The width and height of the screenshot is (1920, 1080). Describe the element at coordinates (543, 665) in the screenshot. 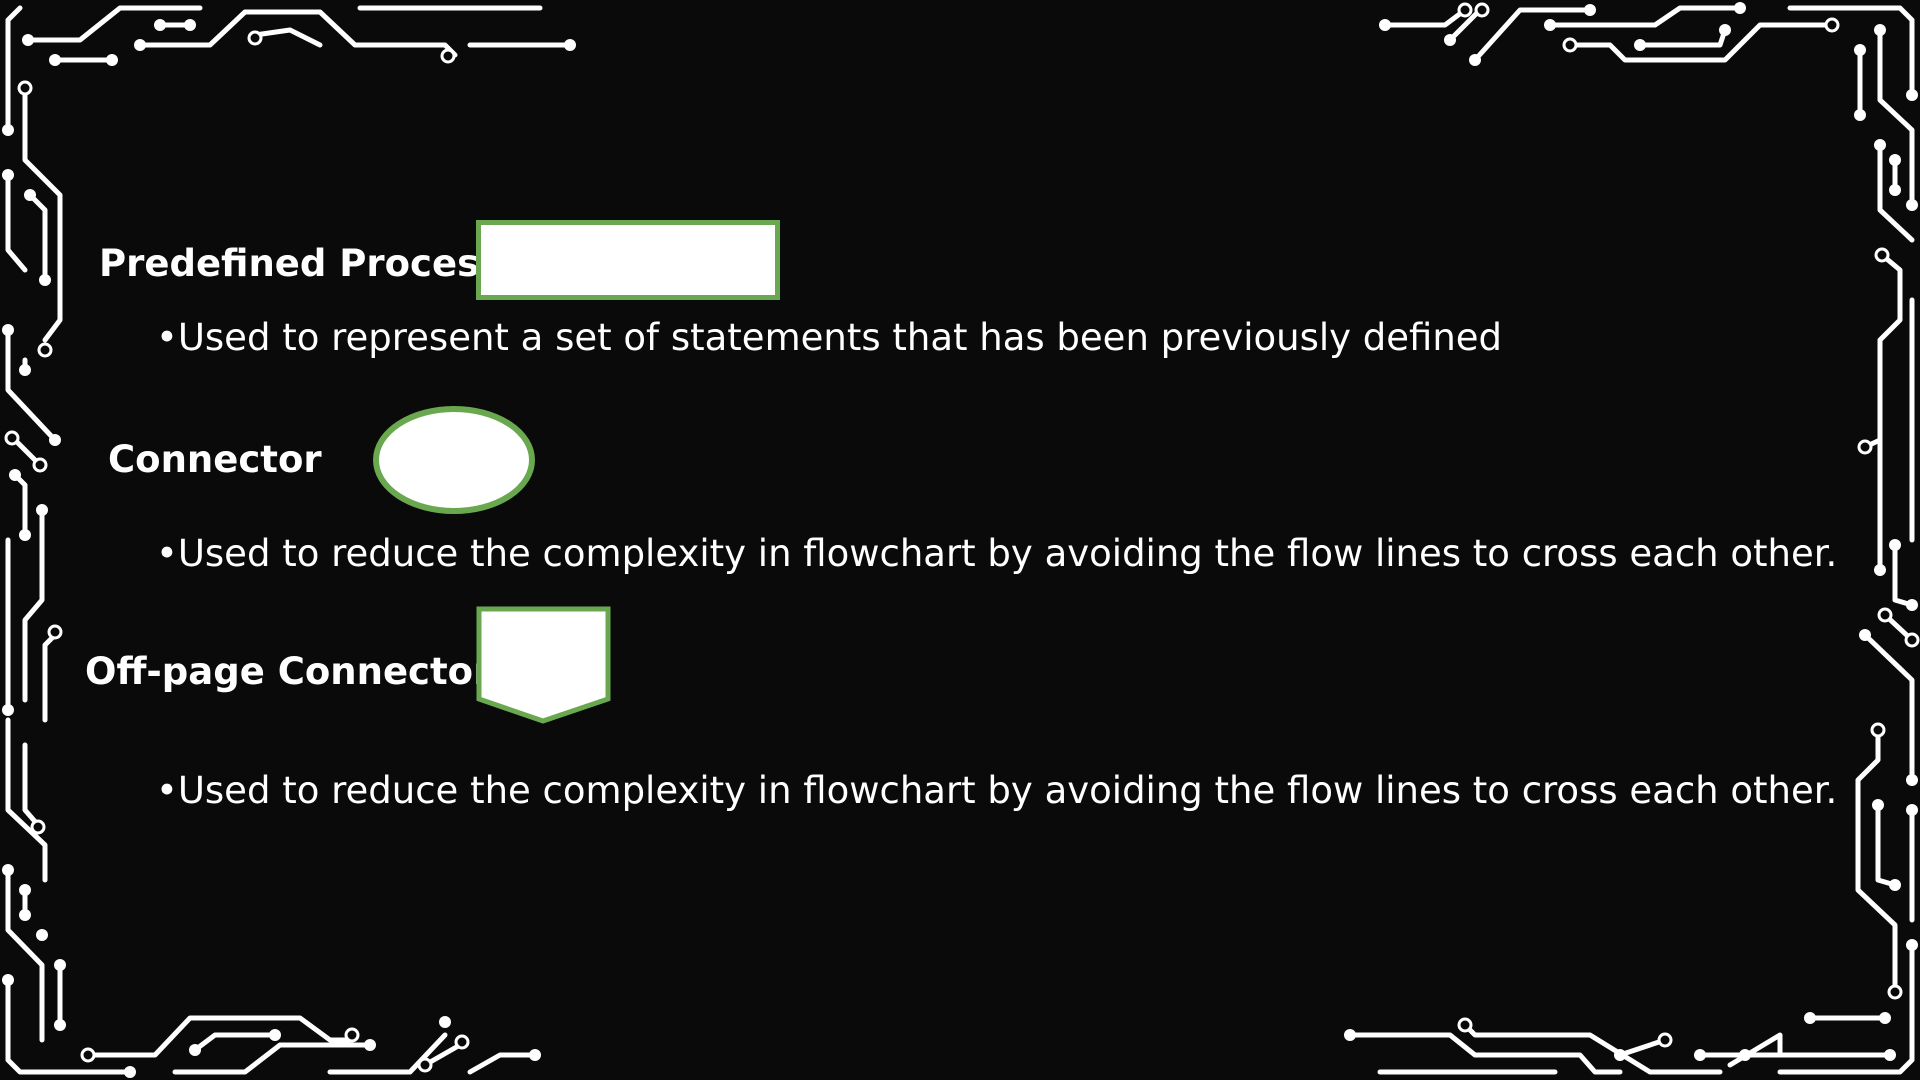

I see `pentagon-symbol` at that location.